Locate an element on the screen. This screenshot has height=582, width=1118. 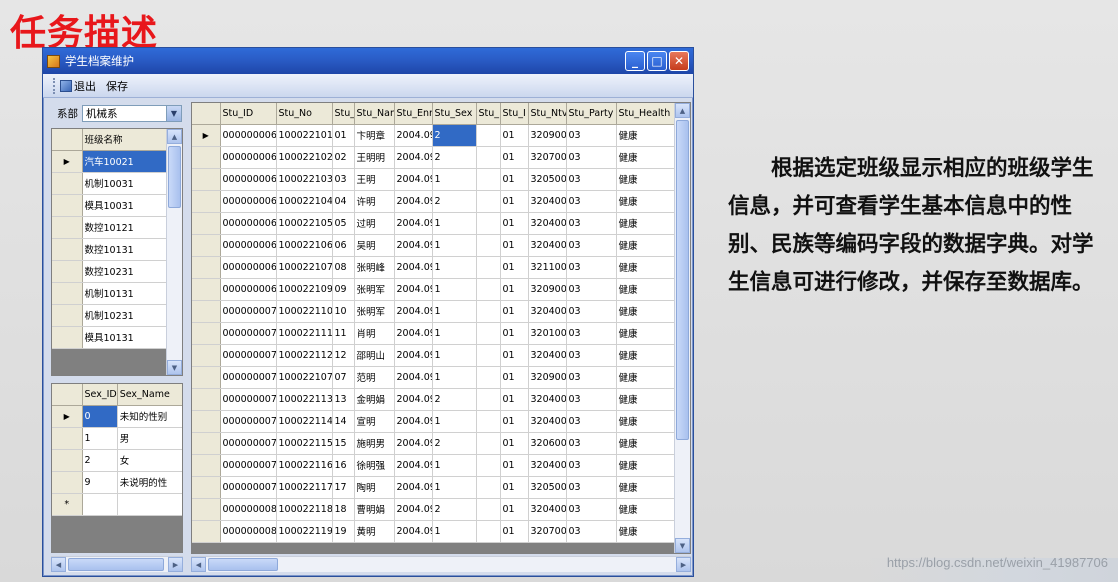
table-cell: 100022113 is located at coordinates (304, 399).